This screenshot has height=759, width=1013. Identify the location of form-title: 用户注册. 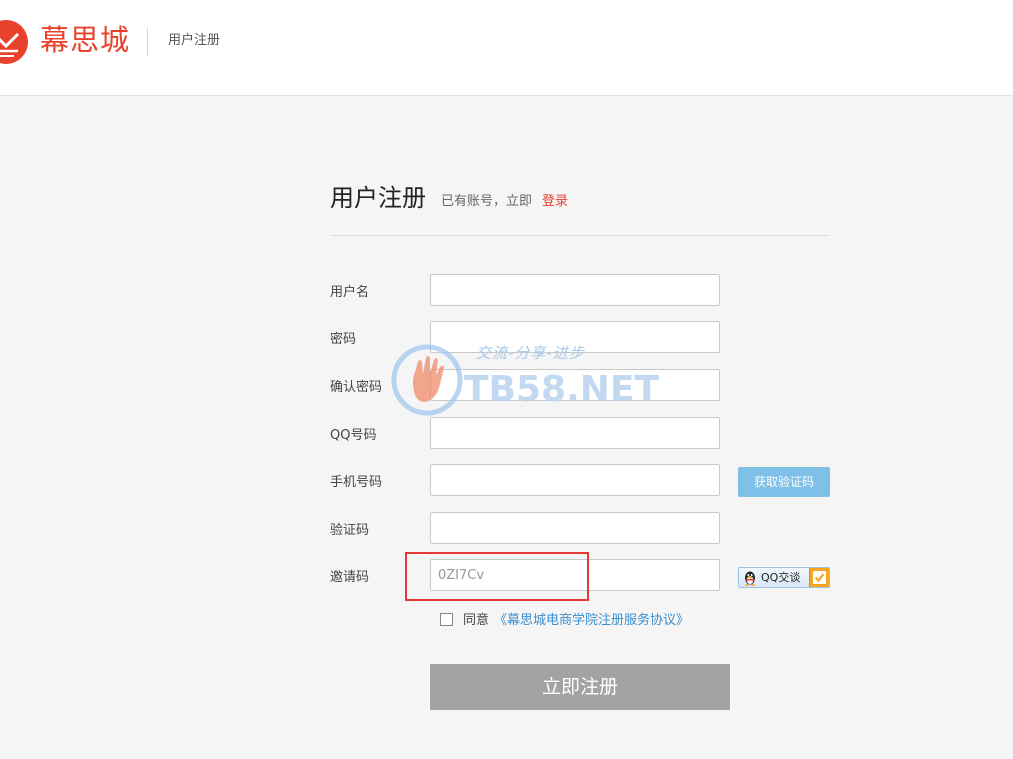
(378, 198).